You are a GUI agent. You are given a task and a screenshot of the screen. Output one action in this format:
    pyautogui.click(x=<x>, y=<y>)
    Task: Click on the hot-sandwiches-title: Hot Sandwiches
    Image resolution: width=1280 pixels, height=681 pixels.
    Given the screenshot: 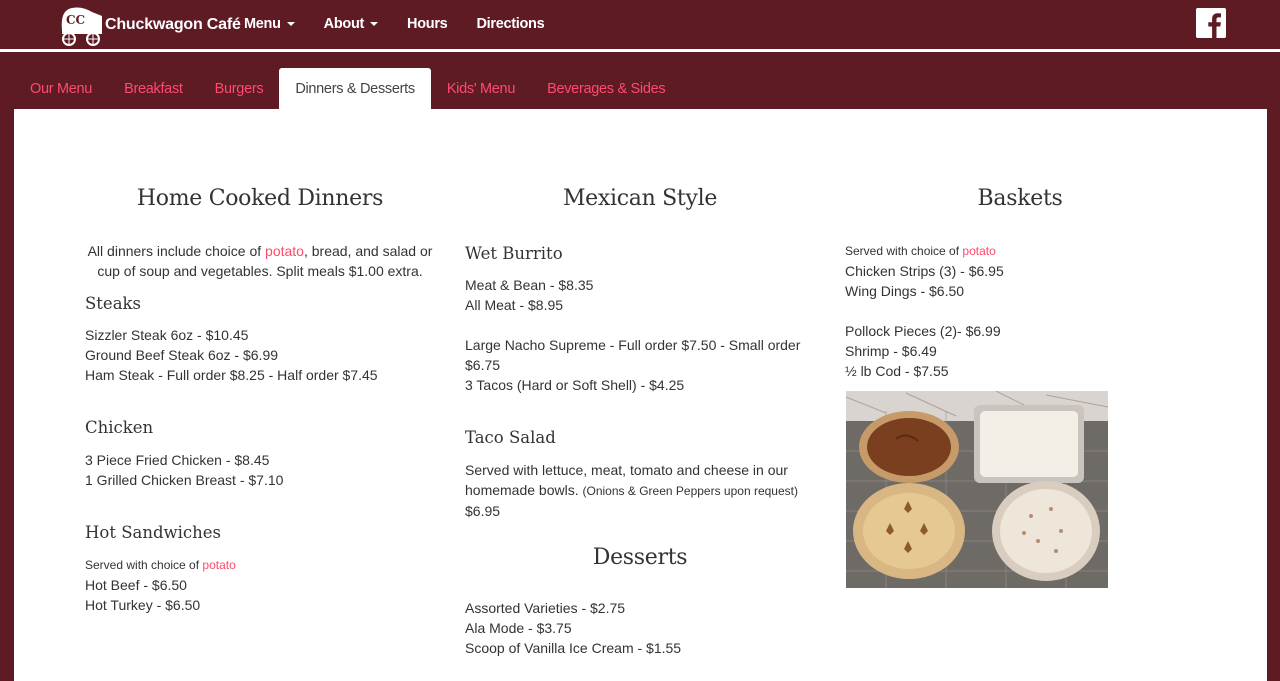 What is the action you would take?
    pyautogui.click(x=153, y=532)
    